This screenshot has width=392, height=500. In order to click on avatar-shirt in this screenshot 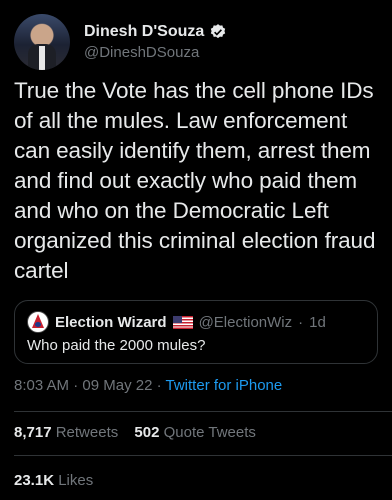, I will do `click(42, 58)`.